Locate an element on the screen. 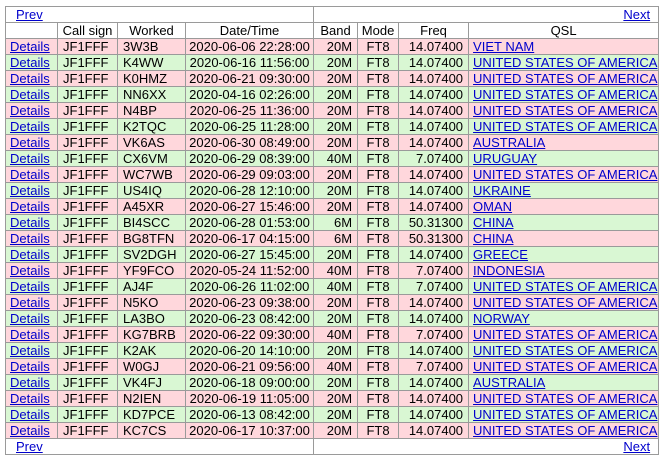 The height and width of the screenshot is (461, 661). qsl-link: UKRAINE is located at coordinates (502, 191).